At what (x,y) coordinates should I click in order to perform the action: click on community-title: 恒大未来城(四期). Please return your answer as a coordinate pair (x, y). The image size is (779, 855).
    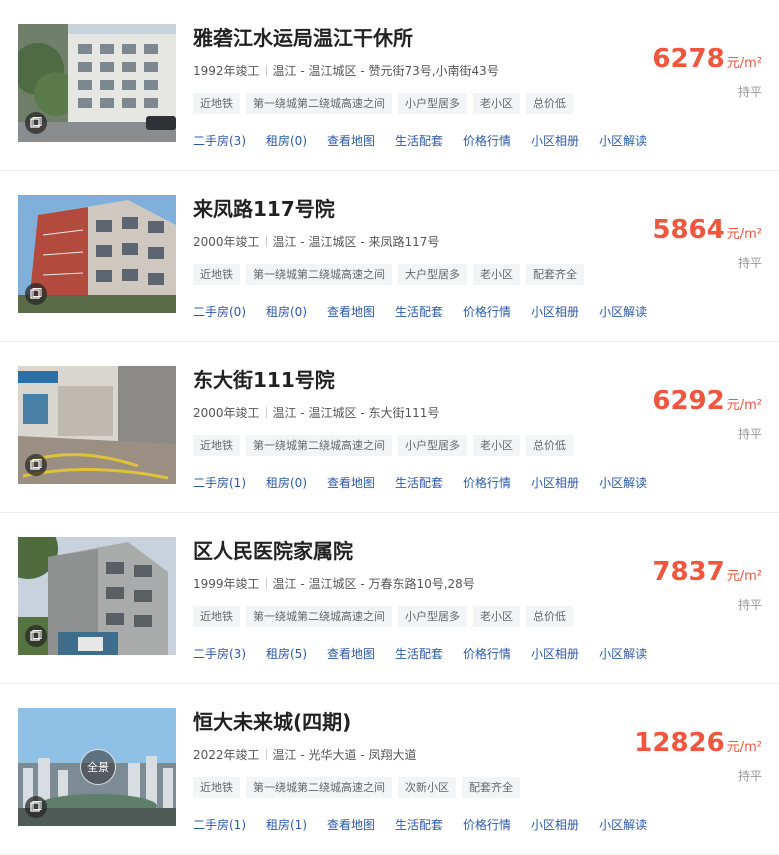
    Looking at the image, I should click on (272, 720).